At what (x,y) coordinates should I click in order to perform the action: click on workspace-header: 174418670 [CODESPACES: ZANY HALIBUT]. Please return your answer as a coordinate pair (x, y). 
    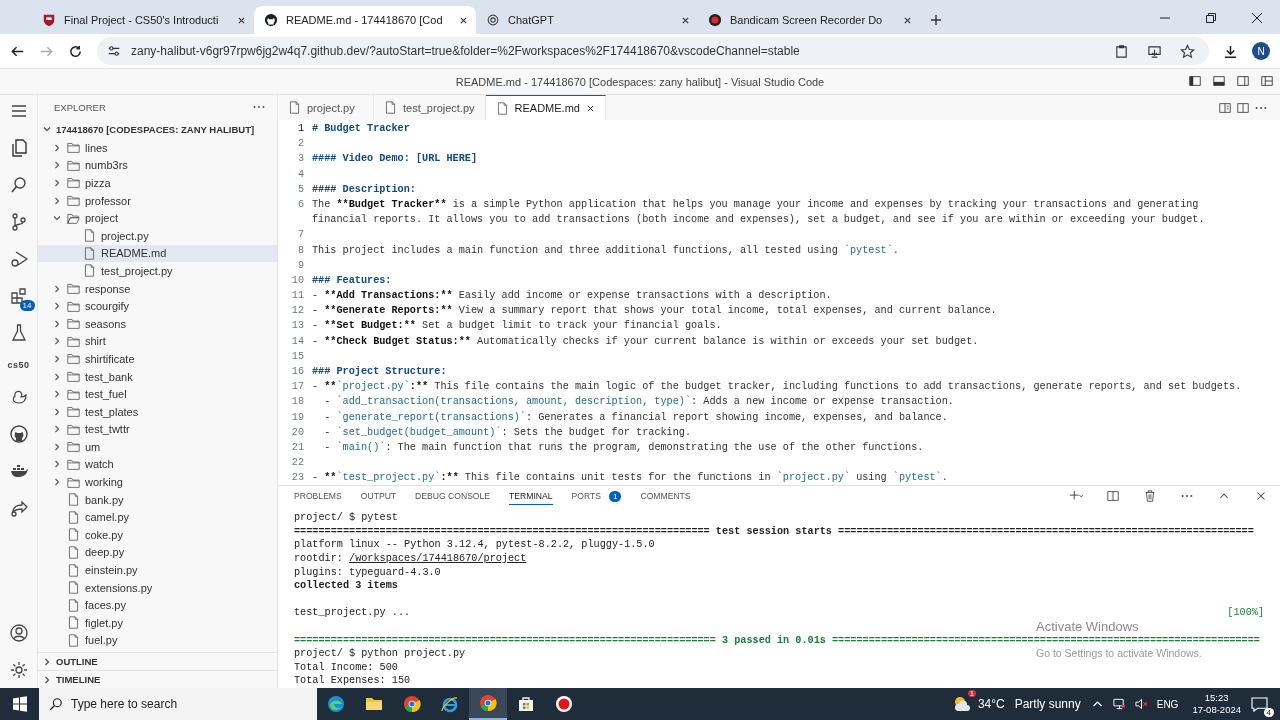
    Looking at the image, I should click on (157, 129).